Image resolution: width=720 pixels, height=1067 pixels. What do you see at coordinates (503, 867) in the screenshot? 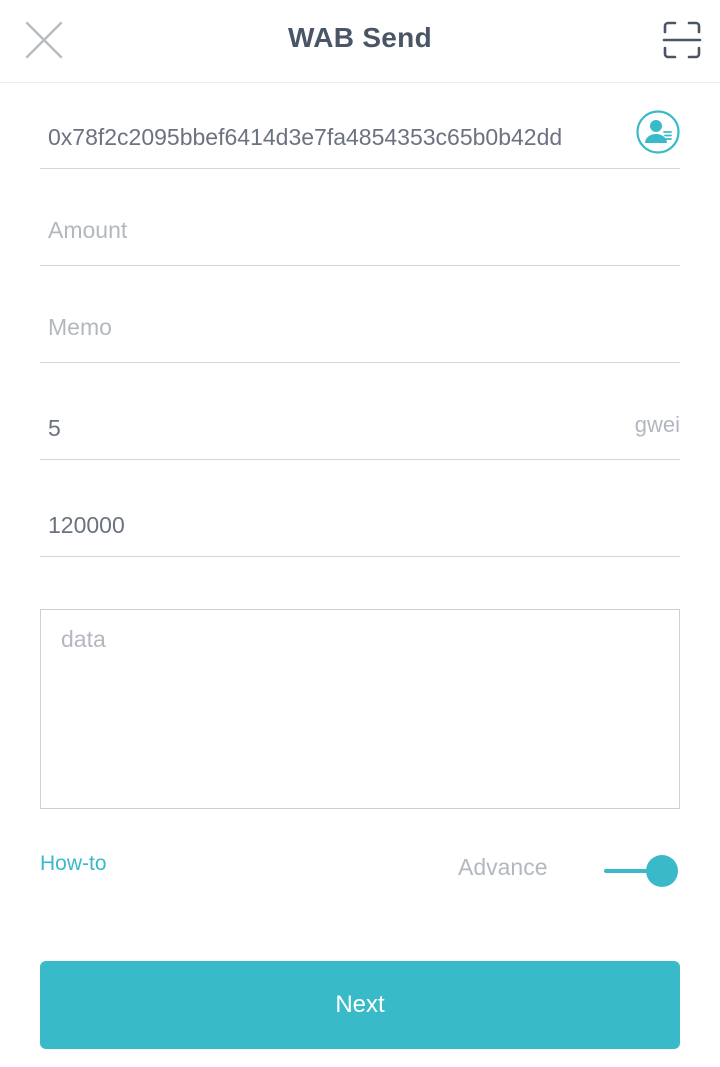
I see `advance-label: Advance` at bounding box center [503, 867].